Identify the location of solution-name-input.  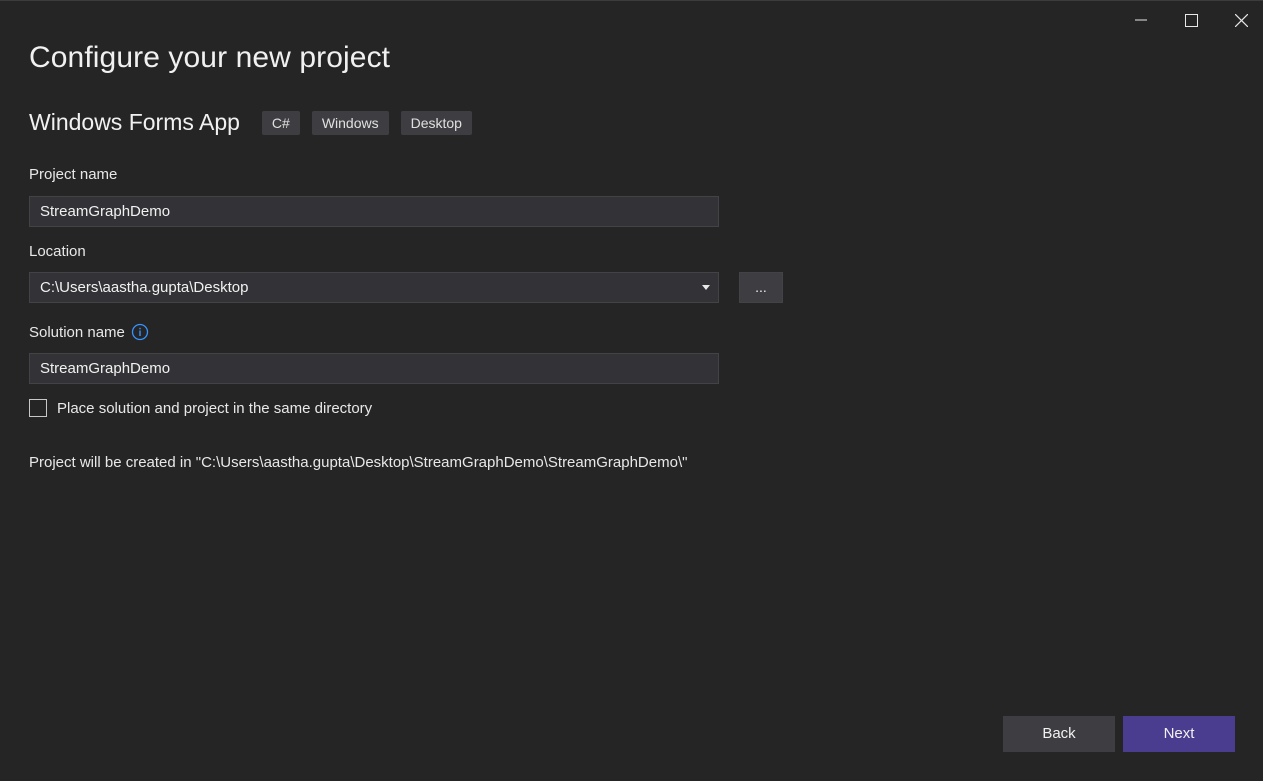
(374, 368).